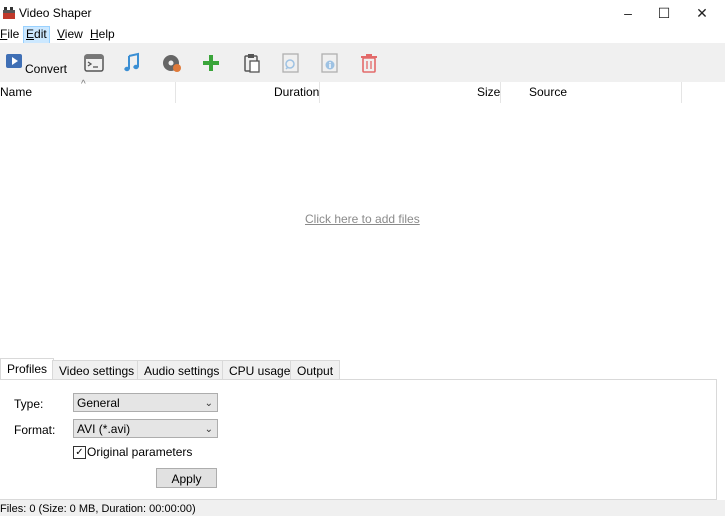  I want to click on sort-indicator-icon: ^, so click(83, 84).